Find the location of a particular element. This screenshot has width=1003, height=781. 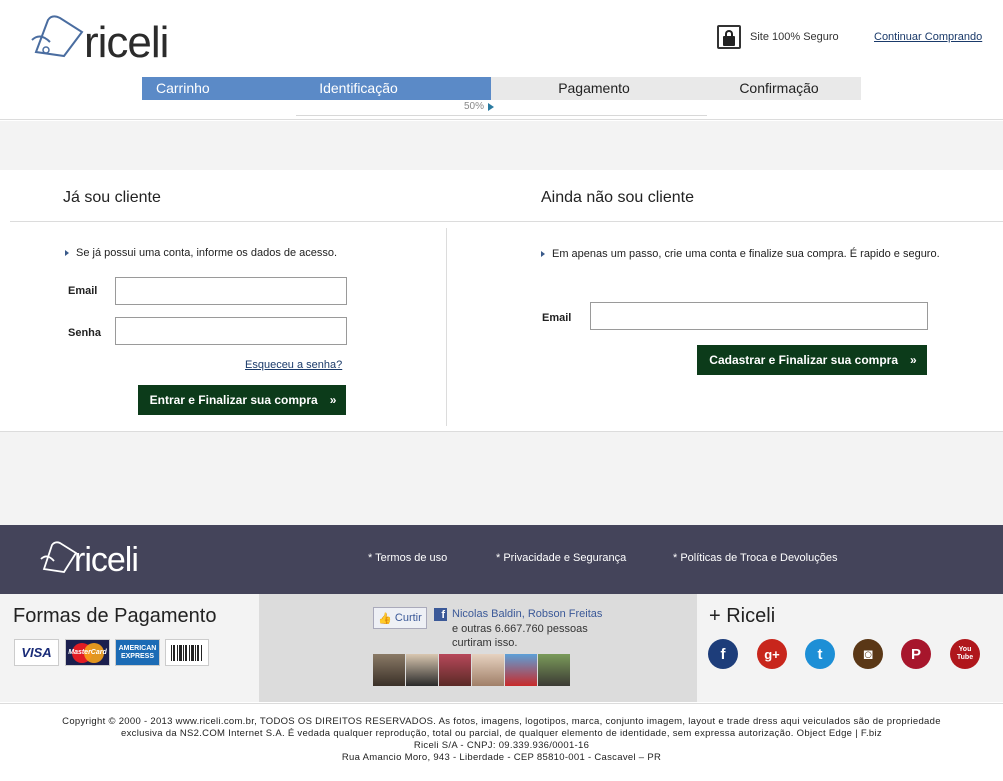

progress-arrow-icon is located at coordinates (491, 107).